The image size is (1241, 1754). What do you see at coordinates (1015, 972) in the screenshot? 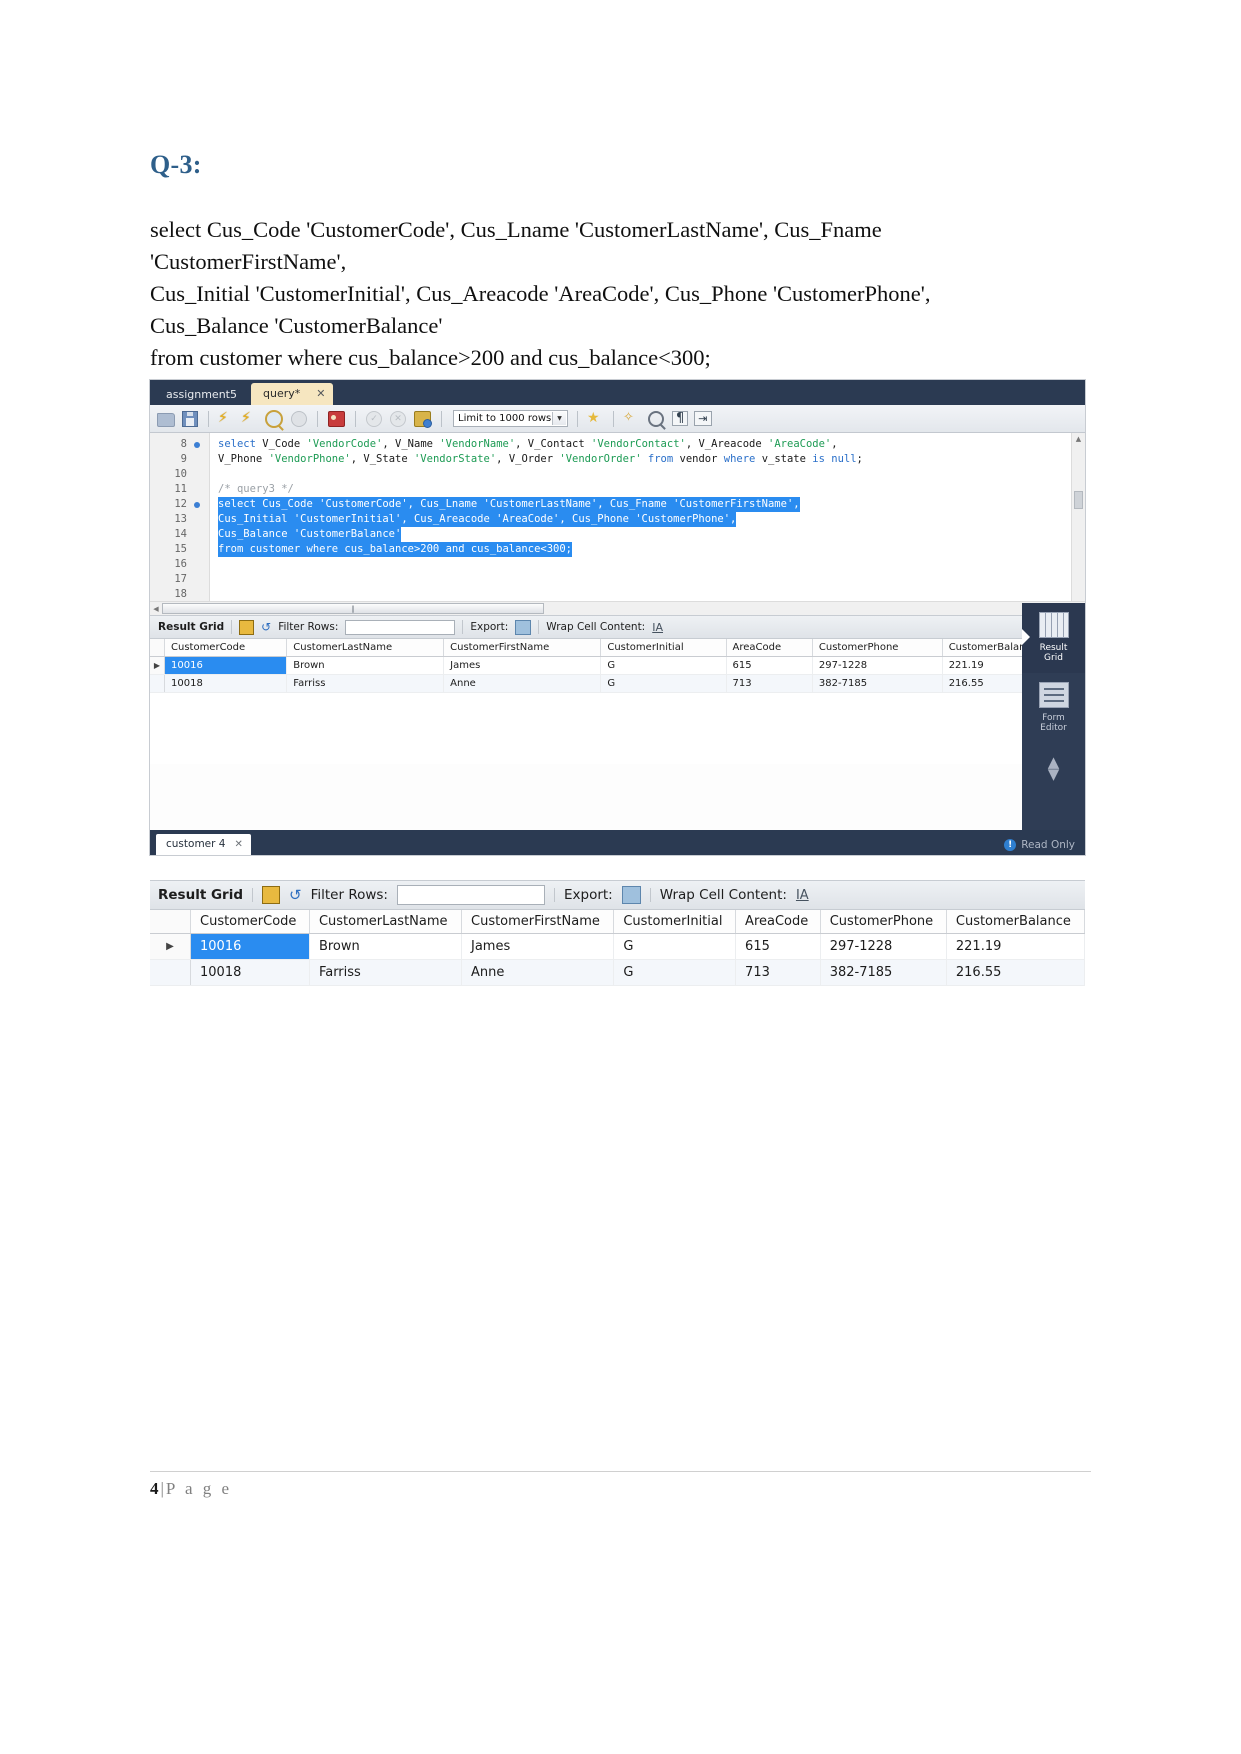
I see `table-cell: 216.55` at bounding box center [1015, 972].